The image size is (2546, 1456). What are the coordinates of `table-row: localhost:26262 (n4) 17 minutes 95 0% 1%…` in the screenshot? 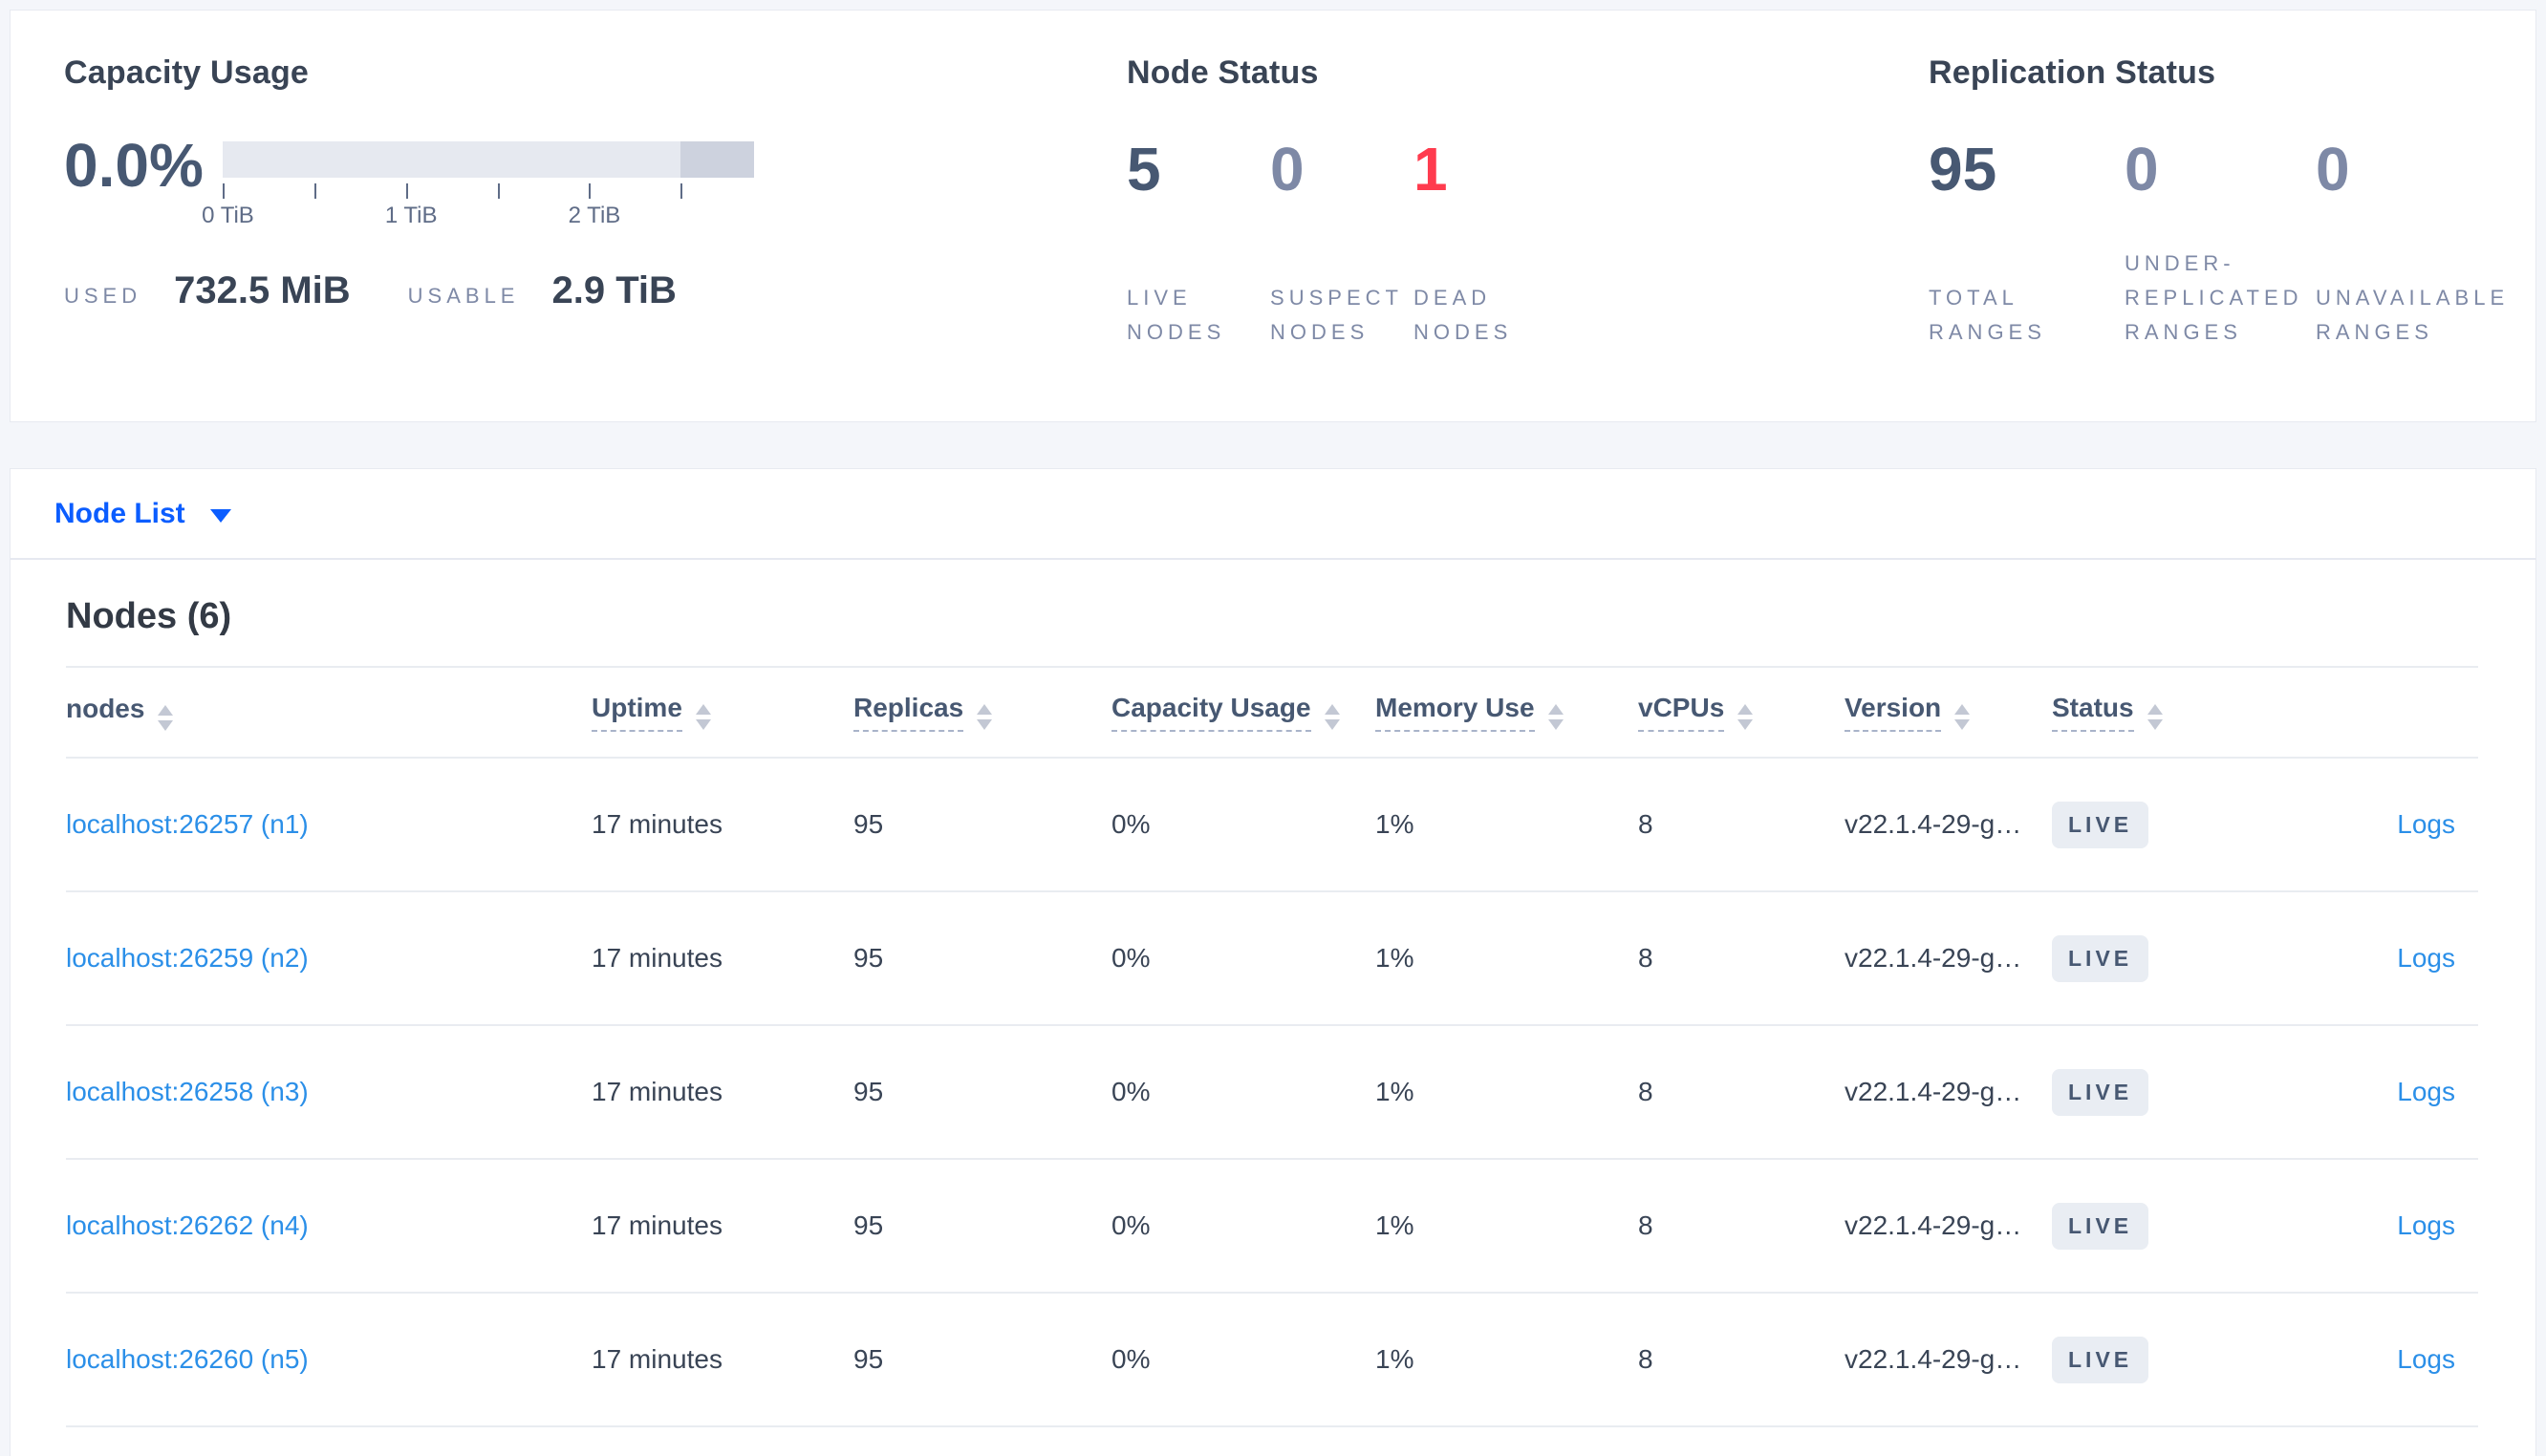 It's located at (1272, 1227).